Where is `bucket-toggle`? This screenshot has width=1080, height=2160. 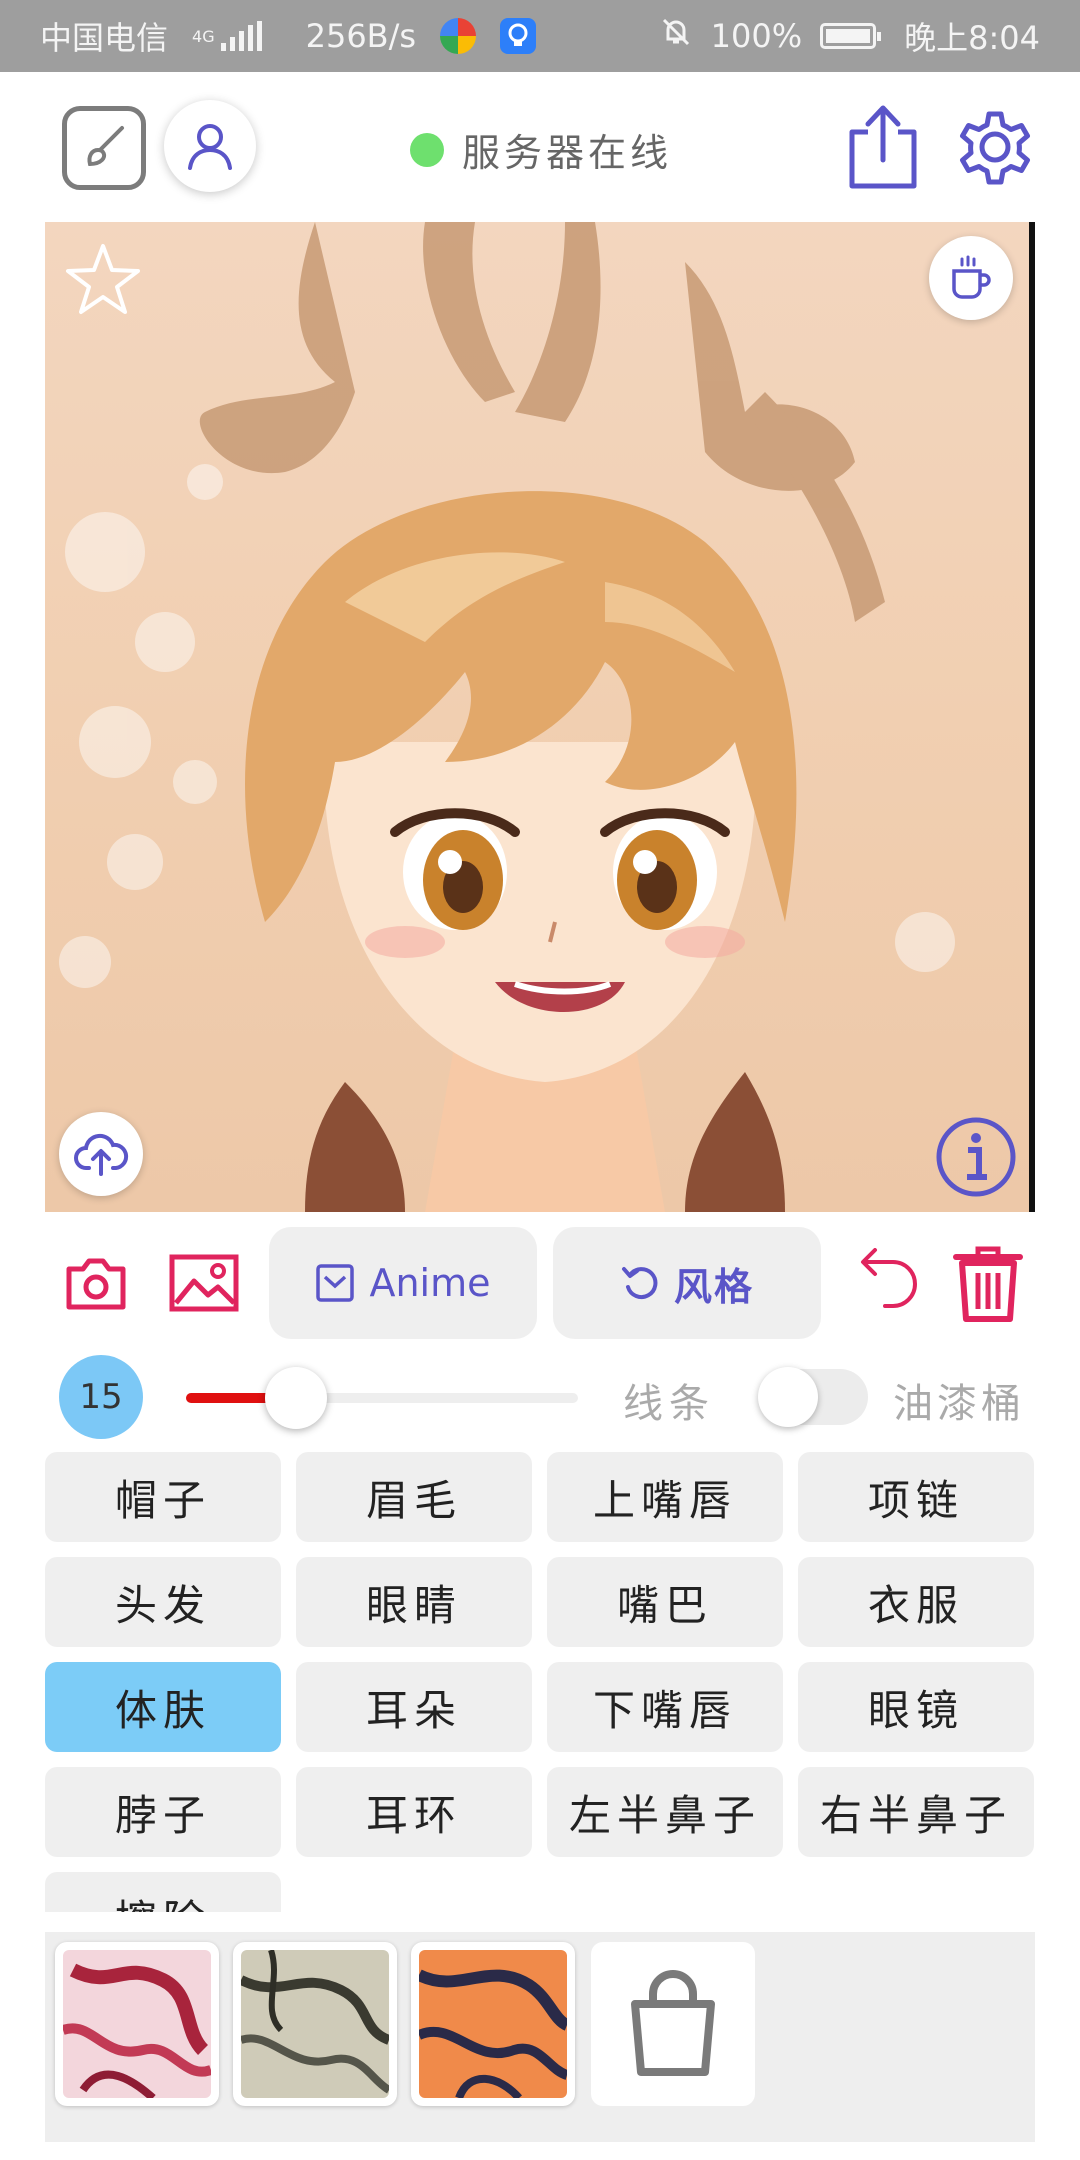
bucket-toggle is located at coordinates (813, 1397).